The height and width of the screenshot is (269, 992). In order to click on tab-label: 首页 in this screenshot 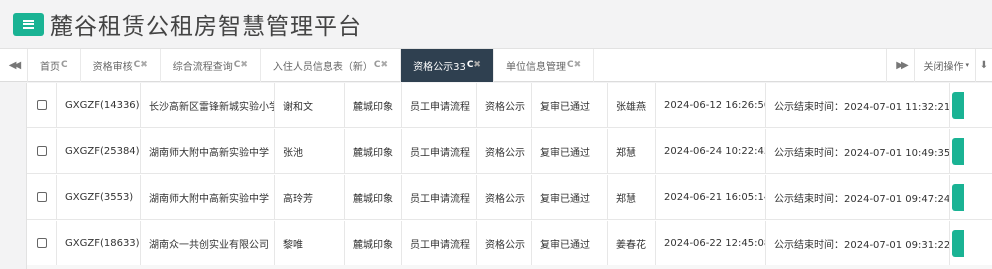, I will do `click(50, 67)`.